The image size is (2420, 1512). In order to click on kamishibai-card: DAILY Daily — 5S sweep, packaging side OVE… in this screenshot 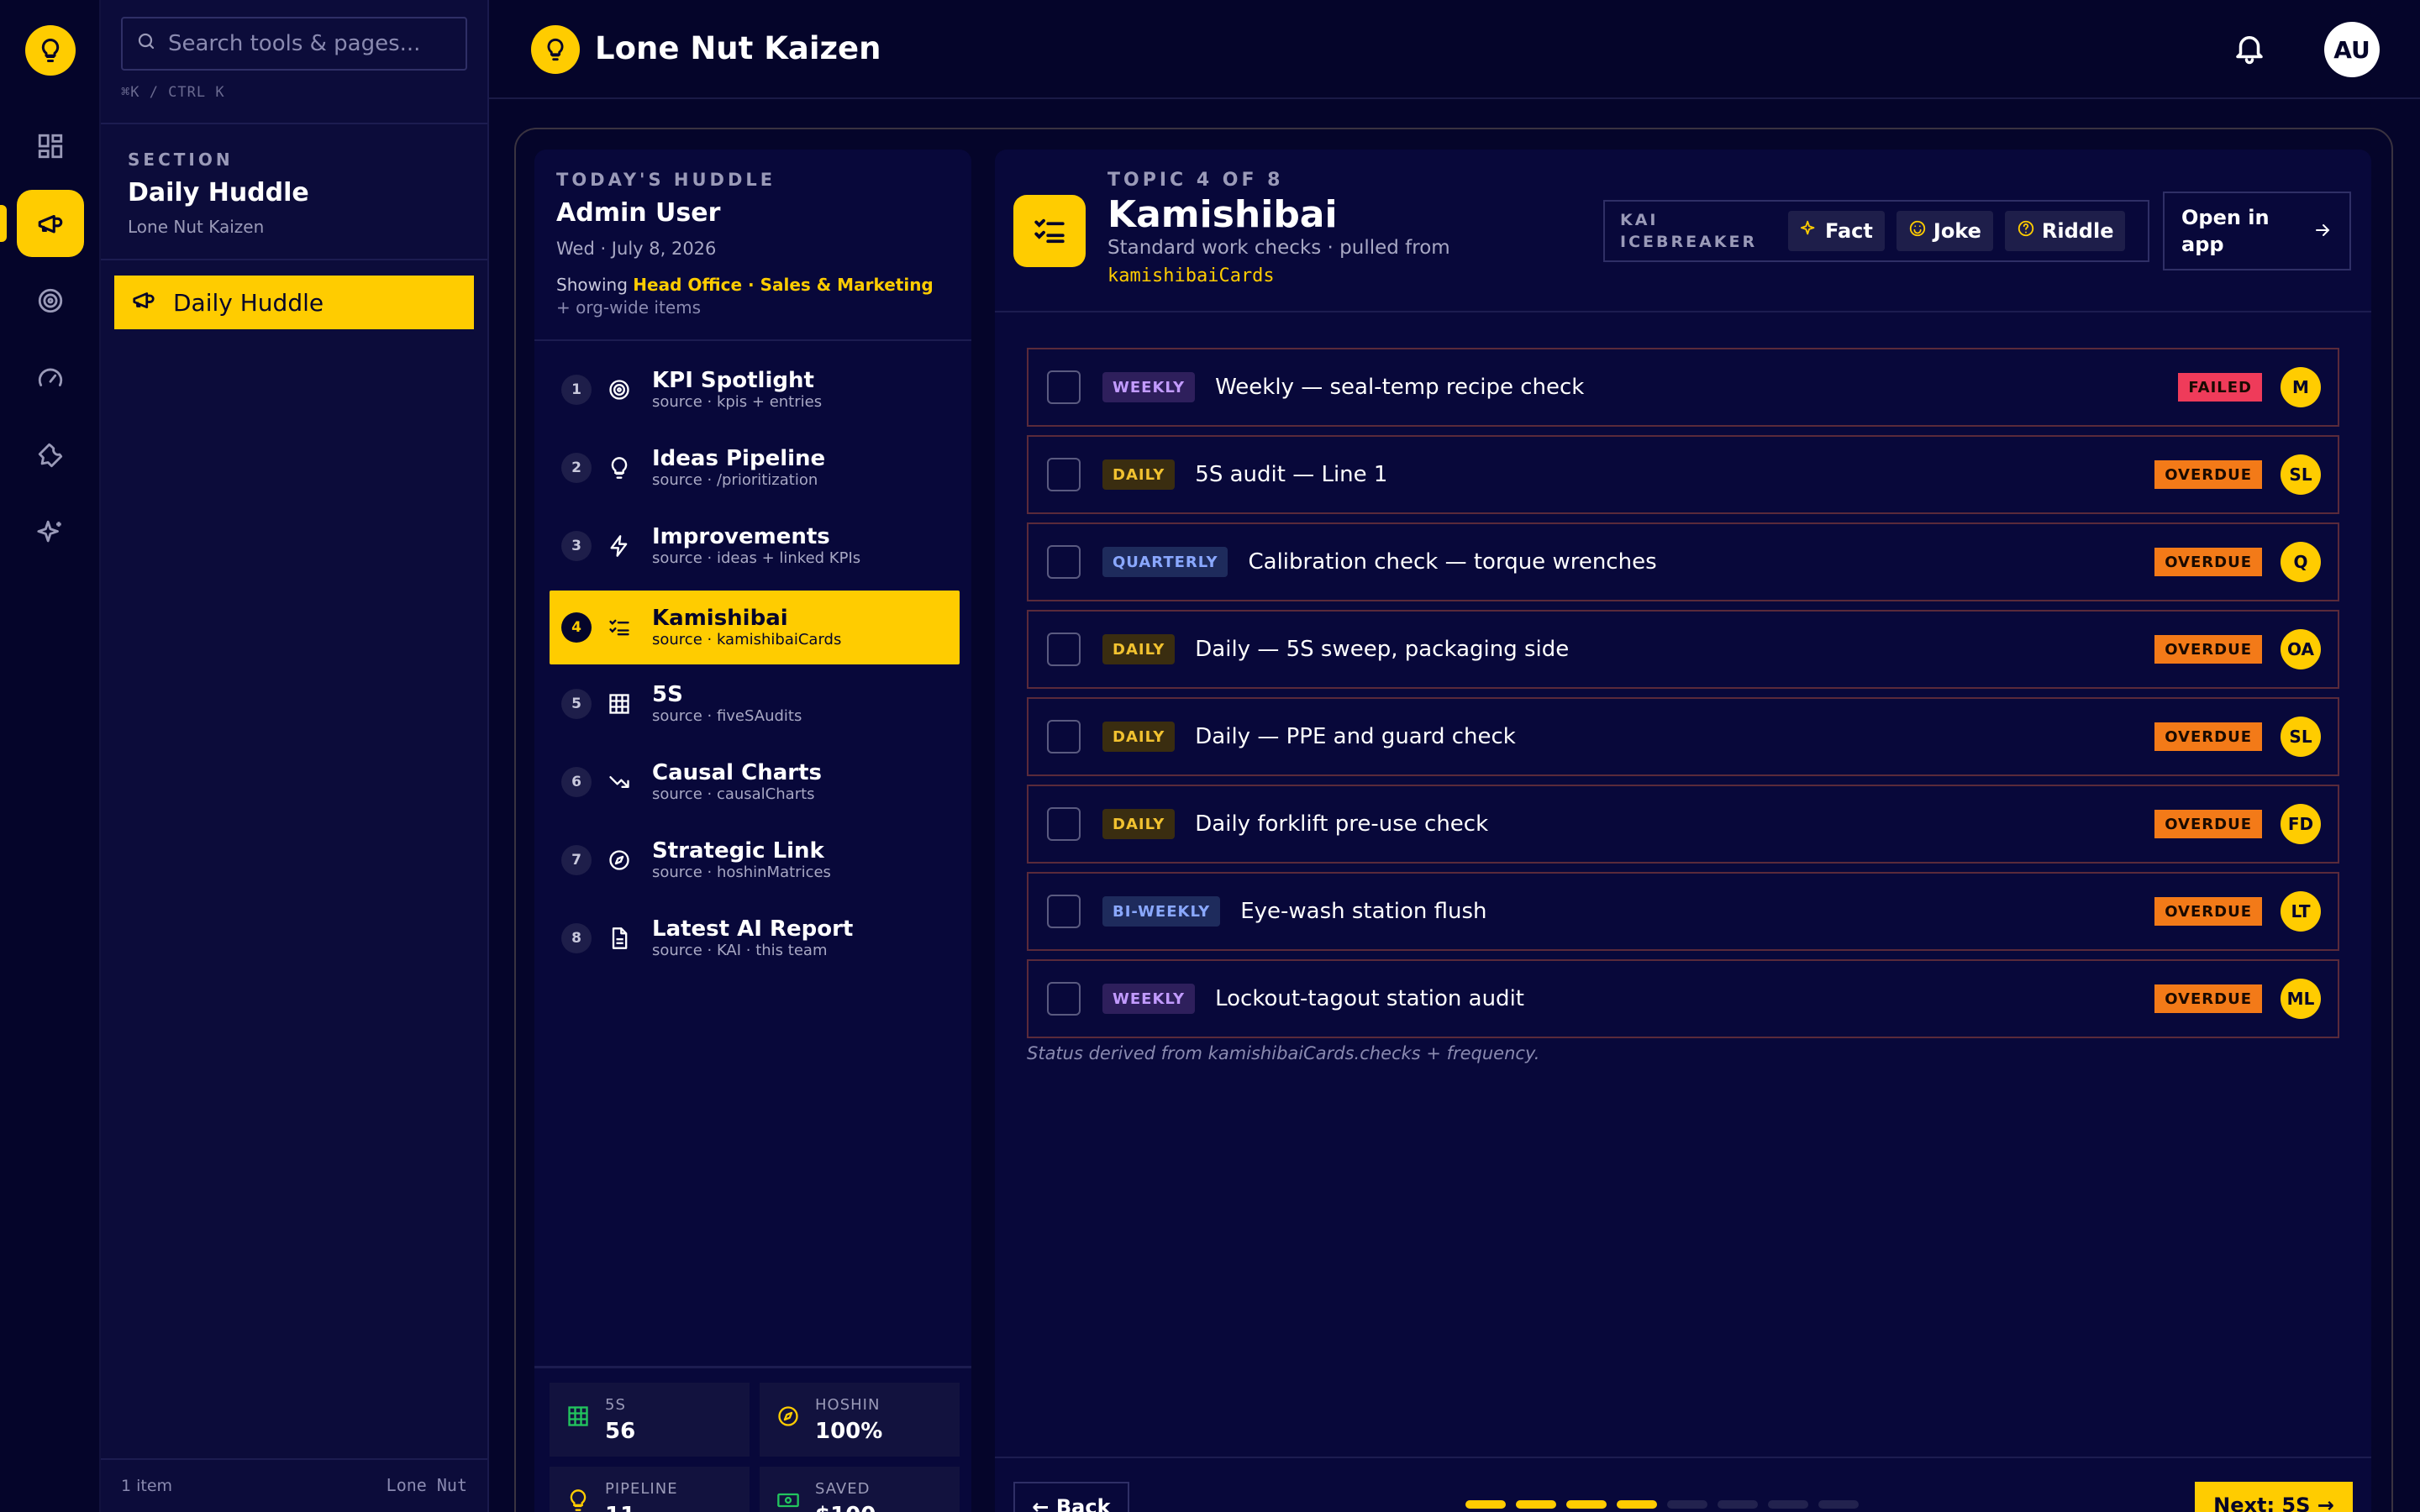, I will do `click(1683, 649)`.